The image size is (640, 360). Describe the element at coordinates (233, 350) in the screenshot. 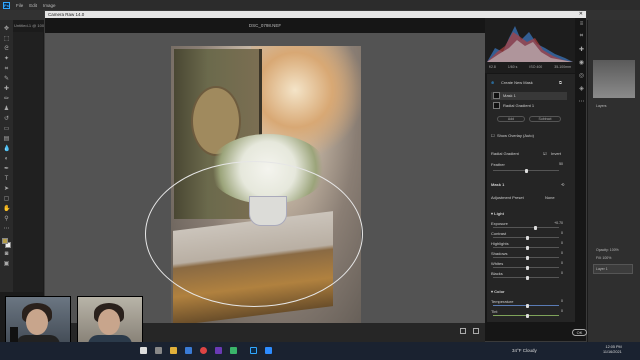

I see `app2-icon` at that location.